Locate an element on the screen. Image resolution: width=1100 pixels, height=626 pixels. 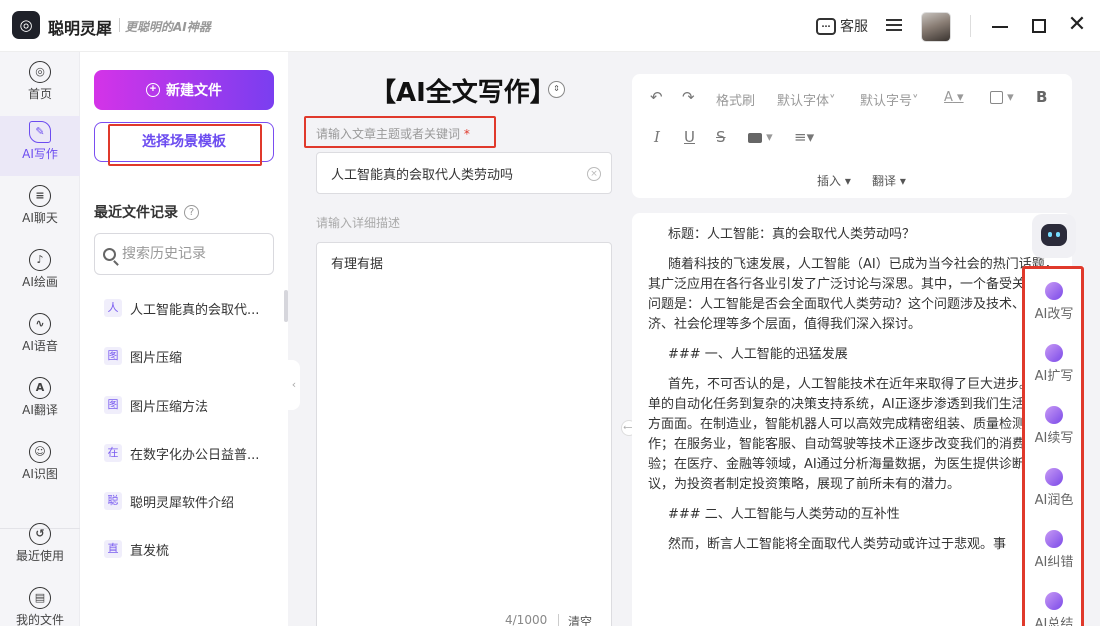
font-size-value: 默认字号 is located at coordinates (886, 101).